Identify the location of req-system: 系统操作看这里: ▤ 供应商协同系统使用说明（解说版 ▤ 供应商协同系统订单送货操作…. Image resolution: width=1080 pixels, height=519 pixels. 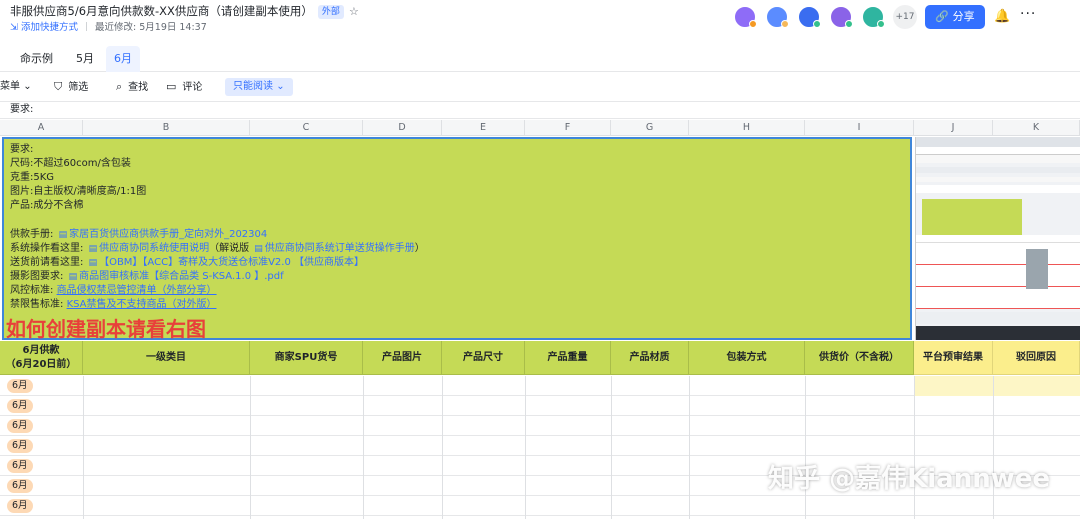
(217, 248).